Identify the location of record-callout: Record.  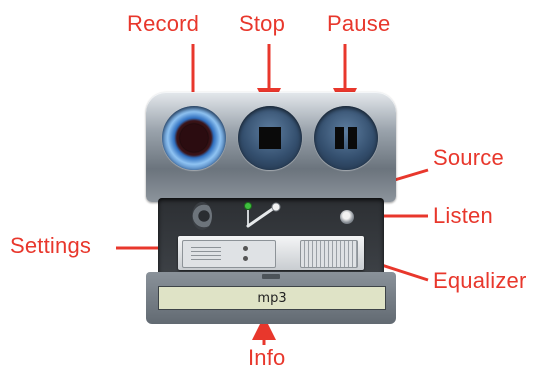
(163, 23).